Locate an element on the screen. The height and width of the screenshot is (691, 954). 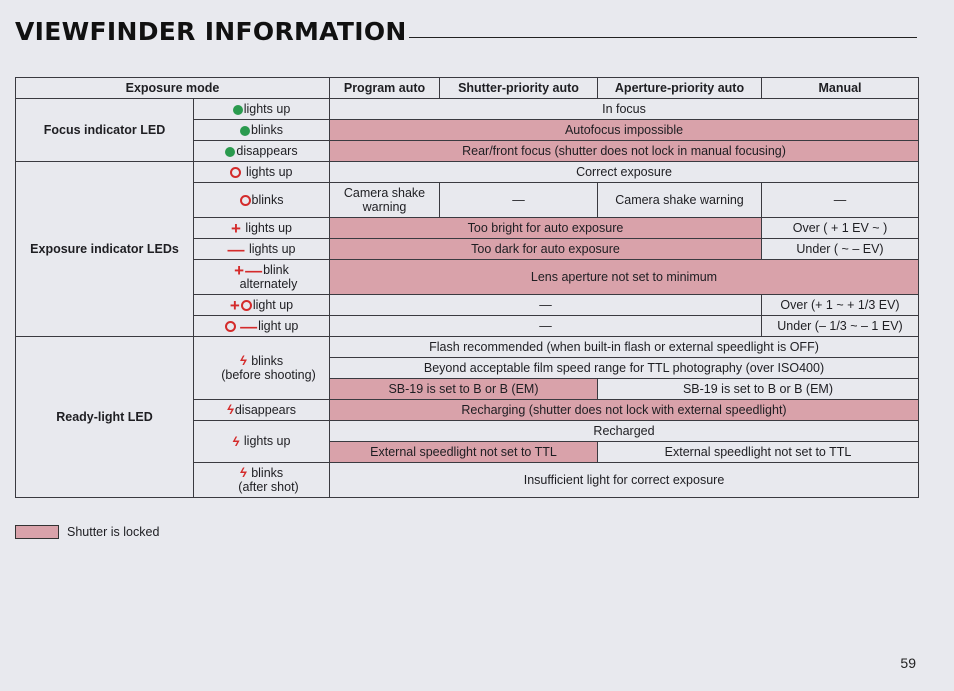
condition-cell: ϟ blinks (after shot) is located at coordinates (261, 480).